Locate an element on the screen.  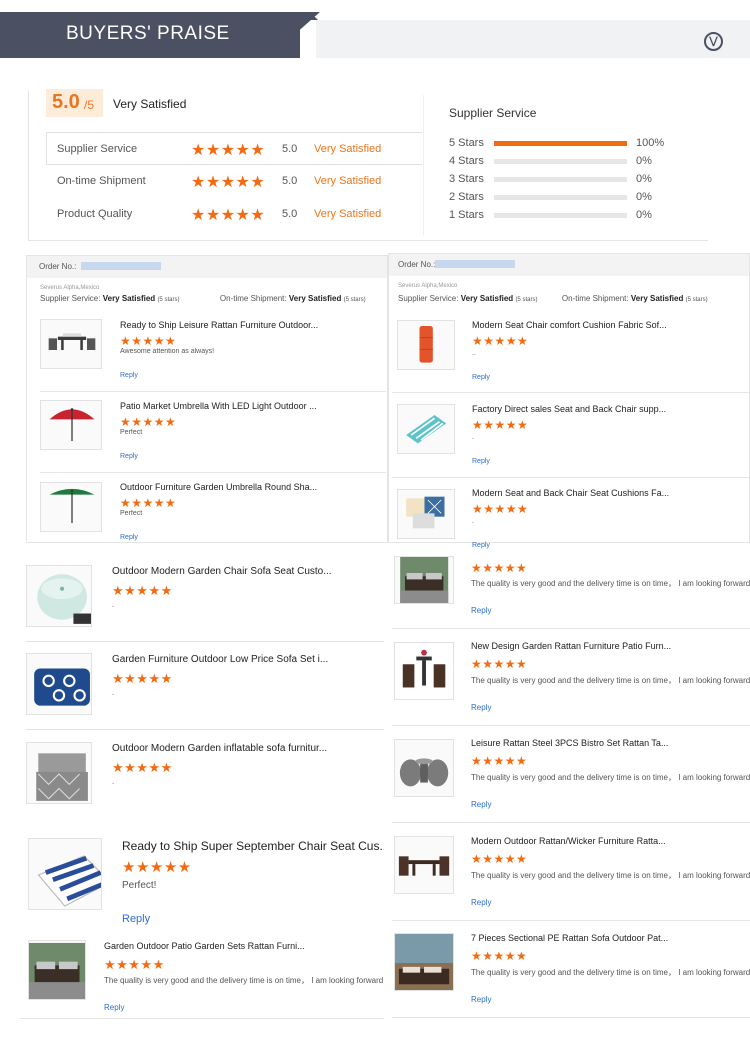
star-distribution-row: 4 Stars 0% is located at coordinates (564, 162).